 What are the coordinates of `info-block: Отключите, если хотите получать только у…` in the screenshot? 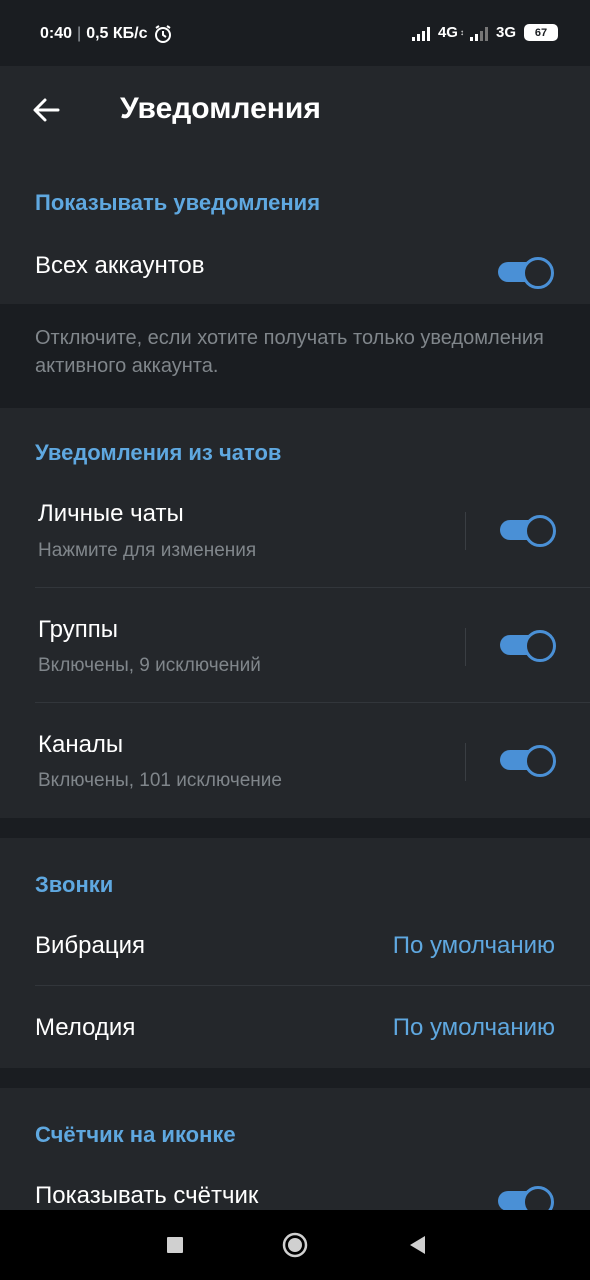 It's located at (295, 356).